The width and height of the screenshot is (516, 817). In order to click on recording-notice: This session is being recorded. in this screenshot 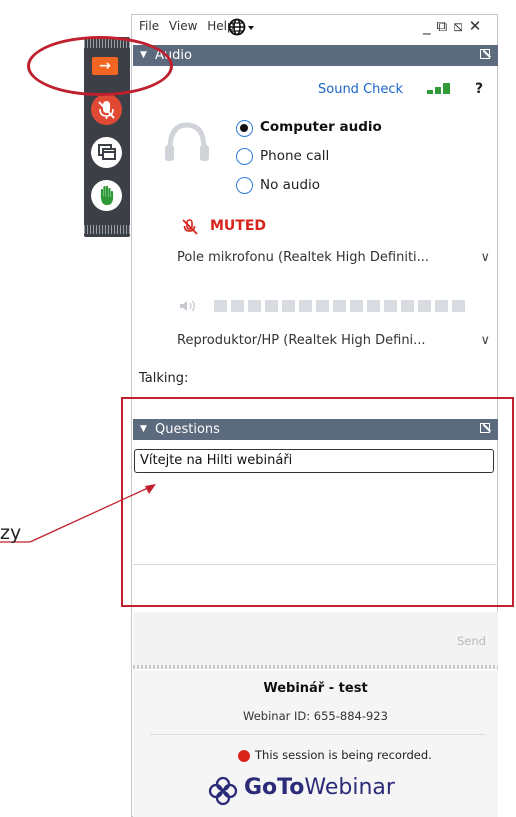, I will do `click(343, 755)`.